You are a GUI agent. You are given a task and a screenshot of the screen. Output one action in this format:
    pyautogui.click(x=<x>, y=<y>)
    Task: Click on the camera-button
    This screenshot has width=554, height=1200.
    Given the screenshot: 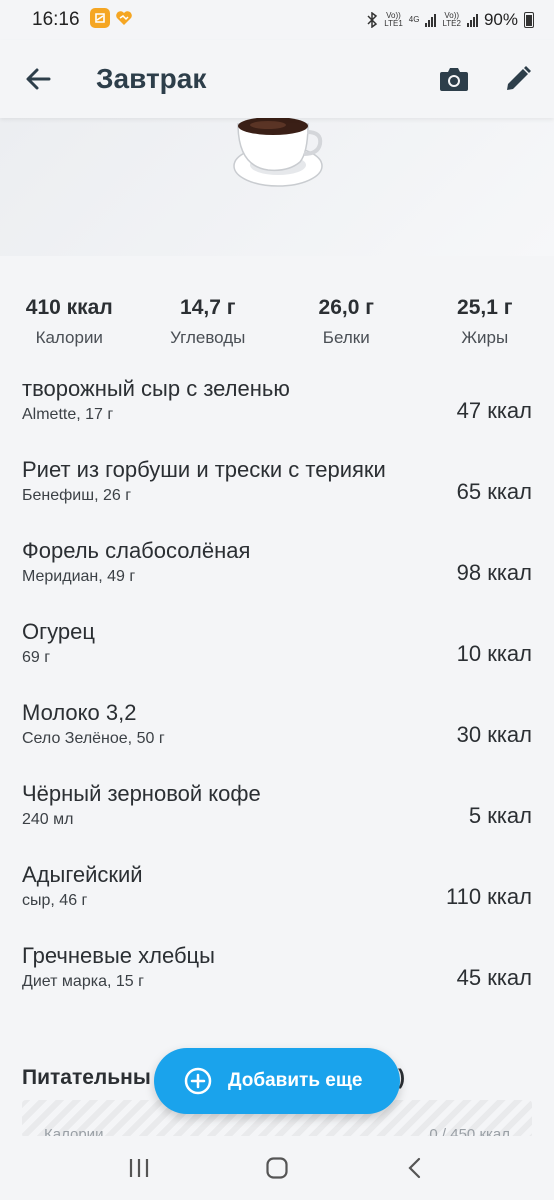 What is the action you would take?
    pyautogui.click(x=454, y=79)
    